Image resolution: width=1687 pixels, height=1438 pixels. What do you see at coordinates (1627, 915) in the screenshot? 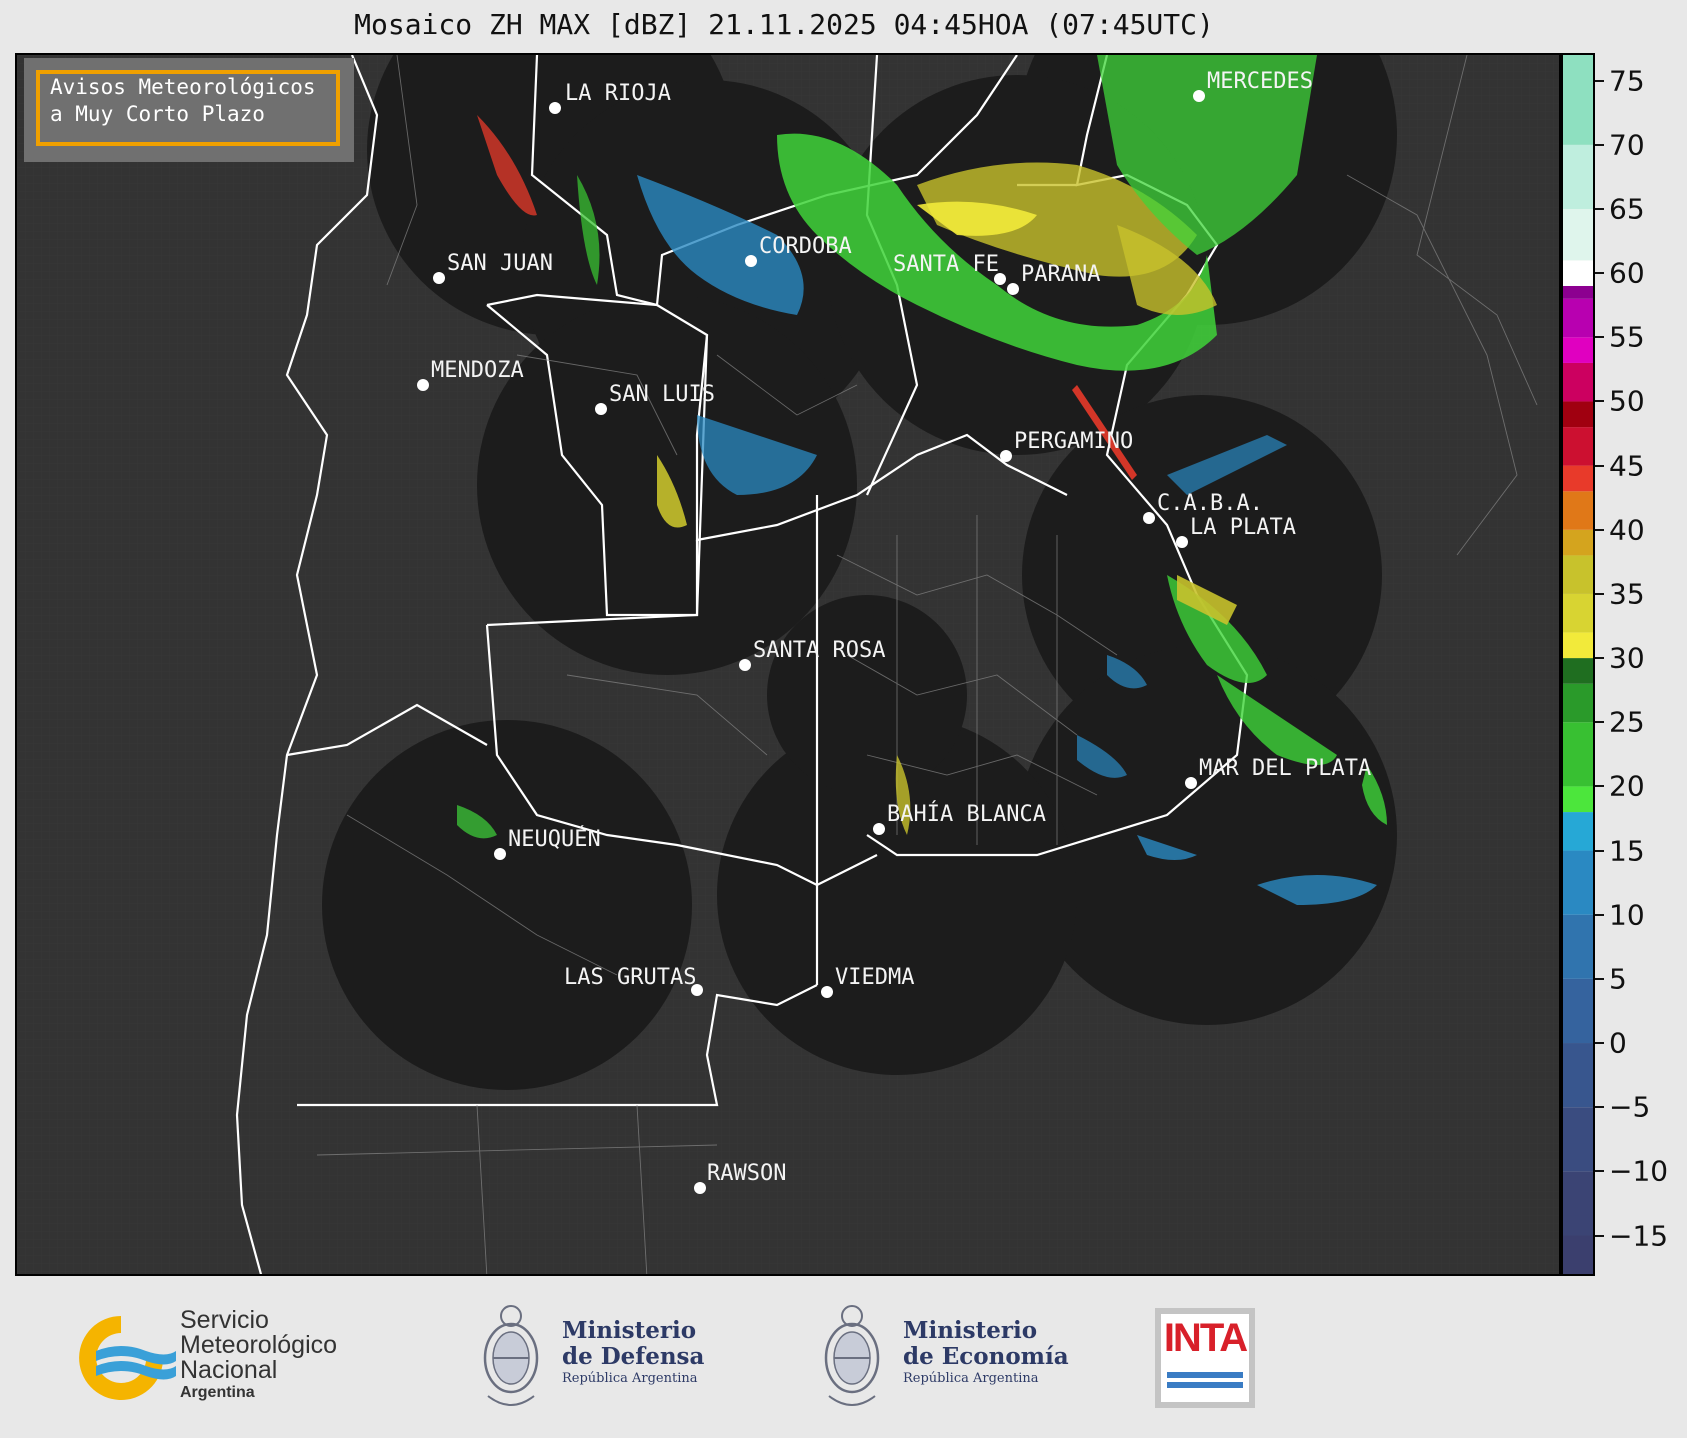
I see `colorbar-tick-label: 10` at bounding box center [1627, 915].